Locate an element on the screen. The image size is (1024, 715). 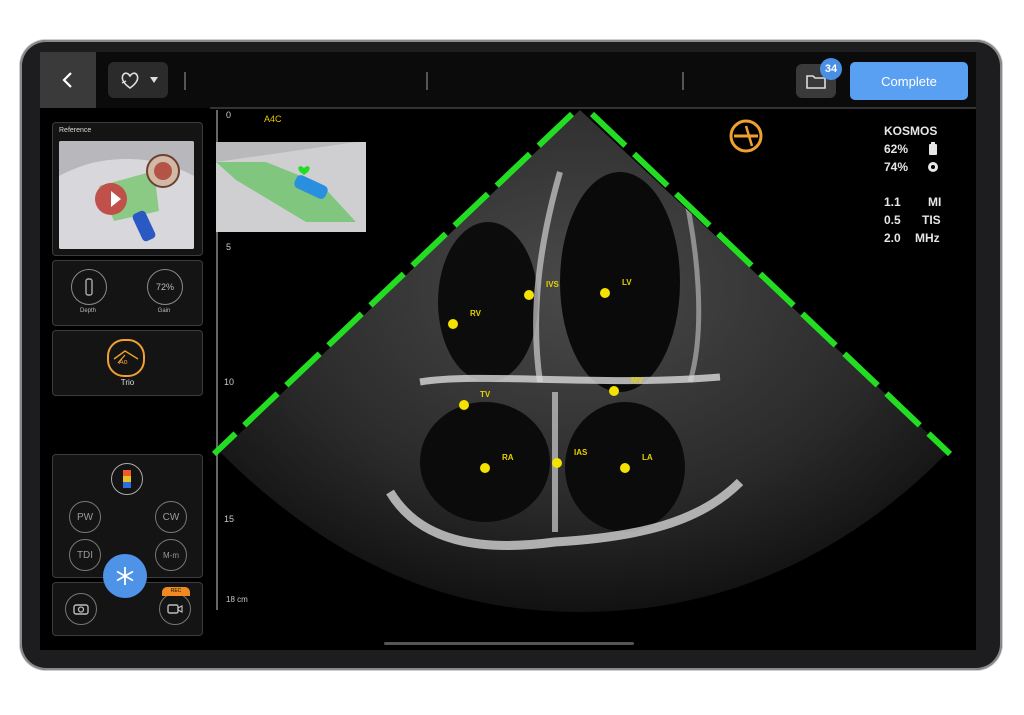
tis-label: TIS is located at coordinates (931, 220).